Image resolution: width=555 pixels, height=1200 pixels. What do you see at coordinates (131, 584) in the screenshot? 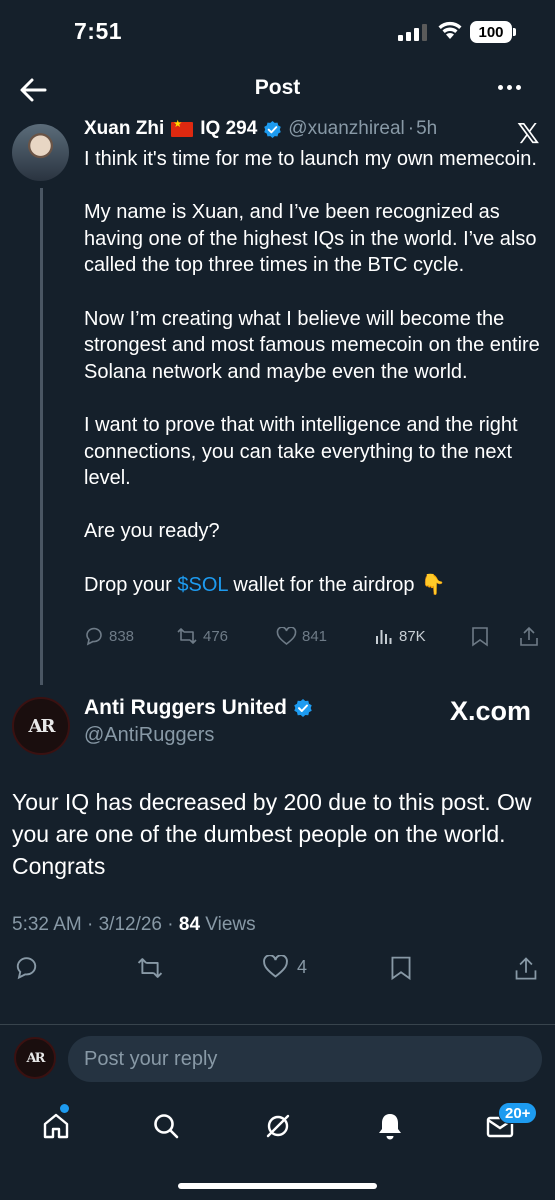
I see `text-prefix: Drop your` at bounding box center [131, 584].